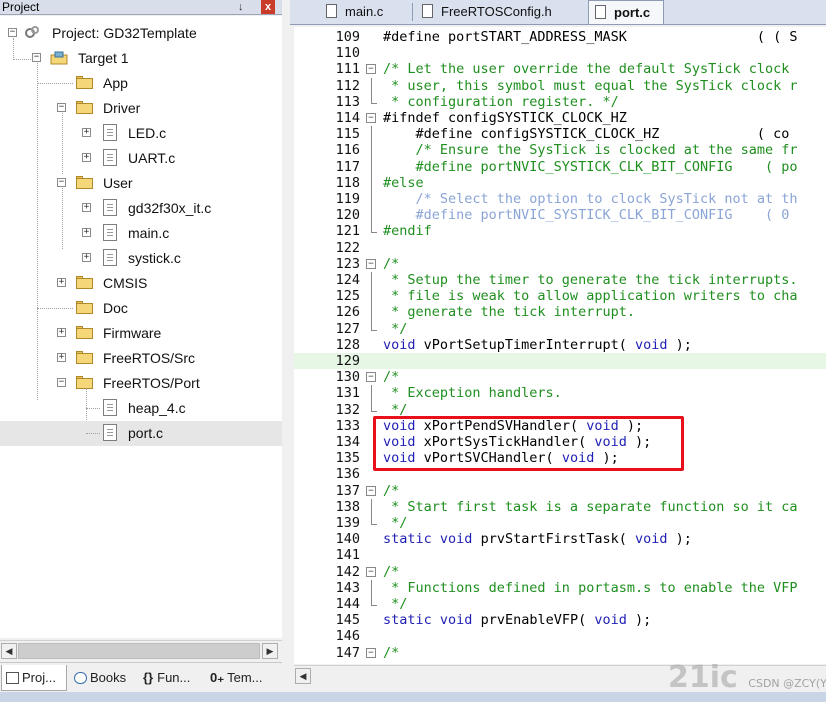 The height and width of the screenshot is (702, 826). What do you see at coordinates (366, 12) in the screenshot?
I see `file-tab-main: main.c` at bounding box center [366, 12].